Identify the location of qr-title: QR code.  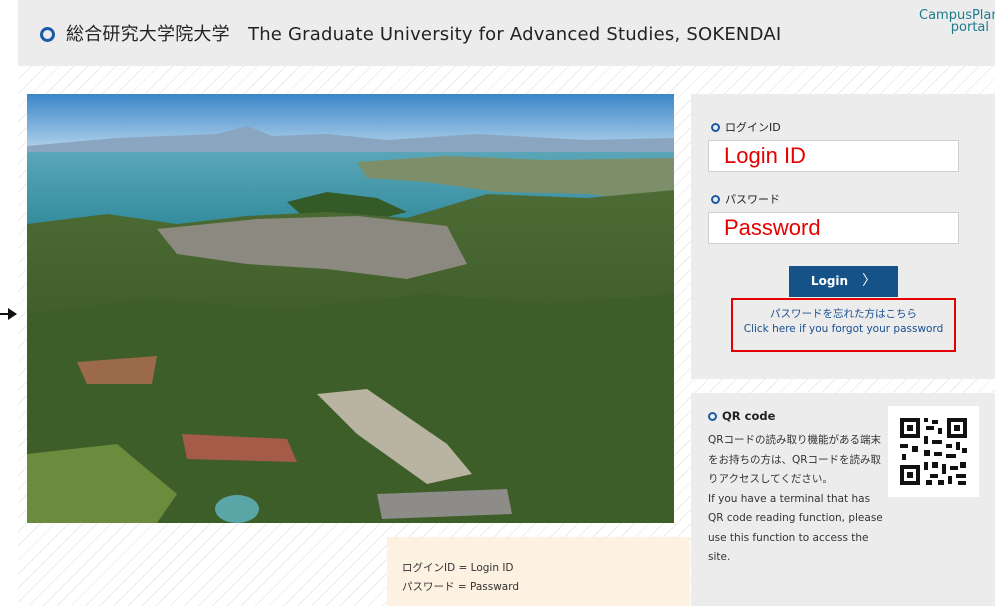
(741, 416).